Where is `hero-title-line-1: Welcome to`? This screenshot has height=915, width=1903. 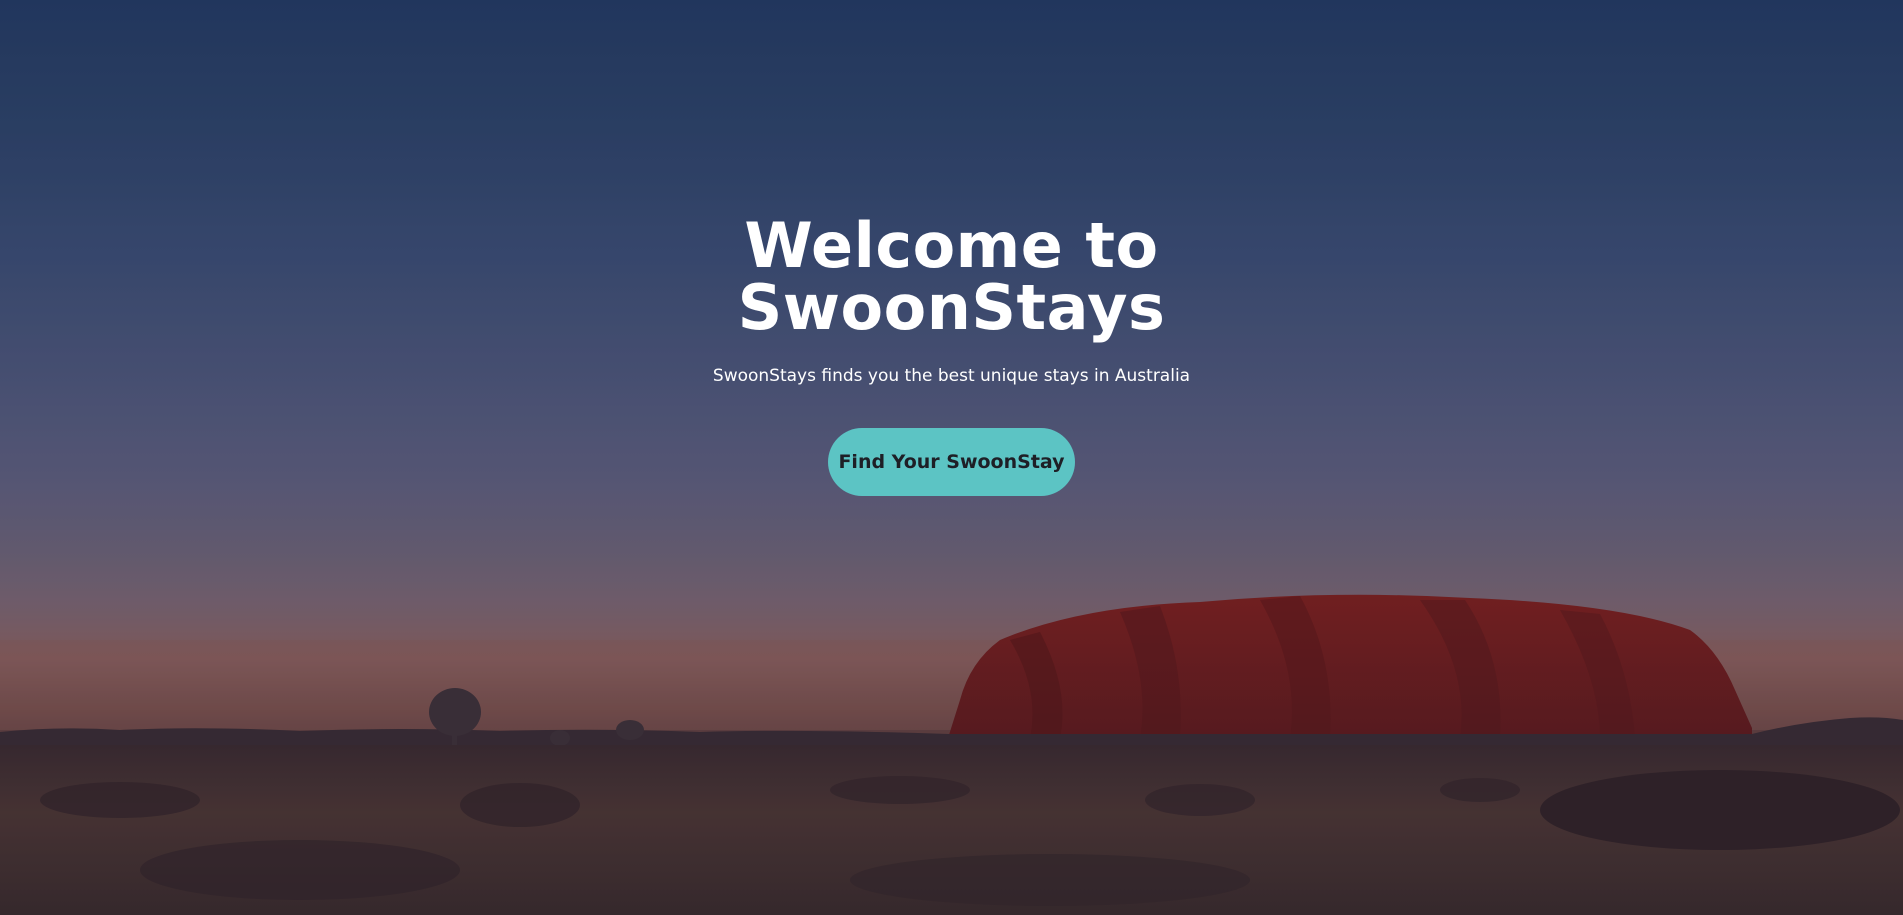 hero-title-line-1: Welcome to is located at coordinates (951, 245).